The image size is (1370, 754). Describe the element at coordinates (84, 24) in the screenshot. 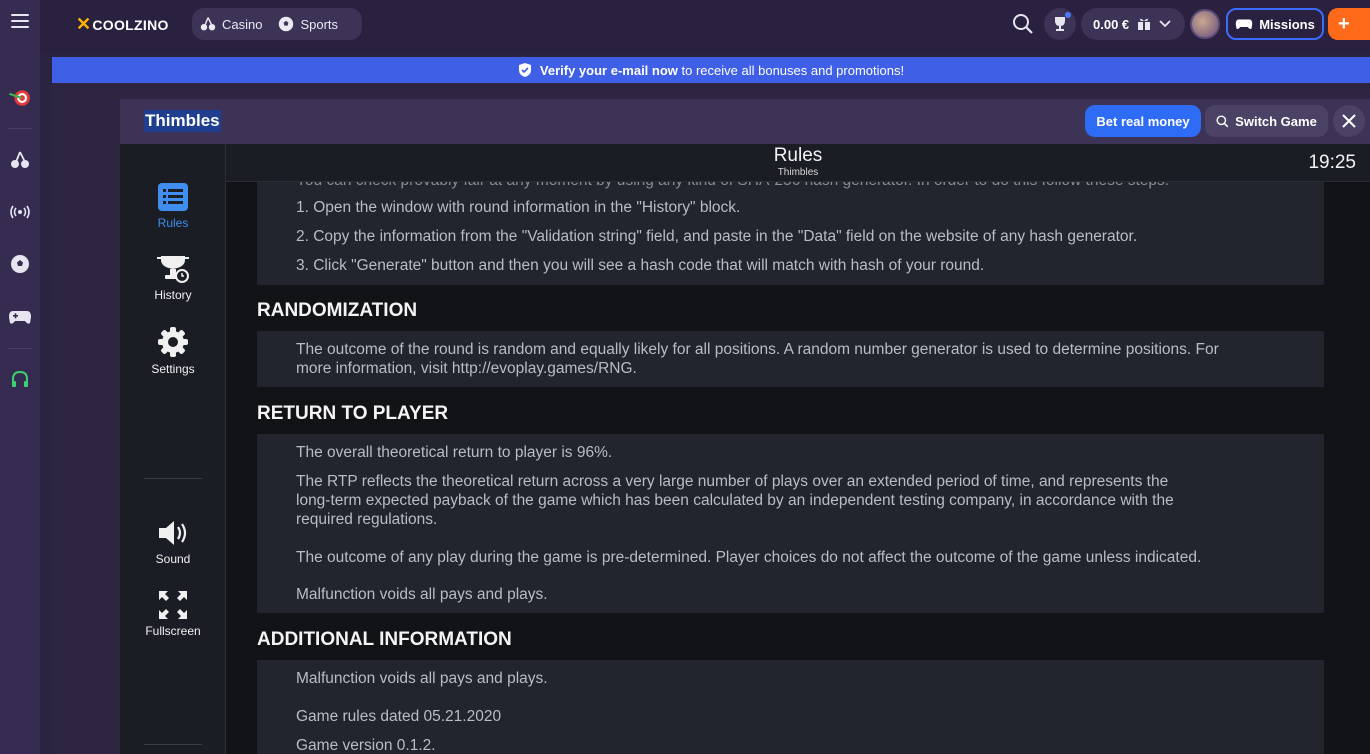

I see `coolzino-logo-icon: ✕` at that location.